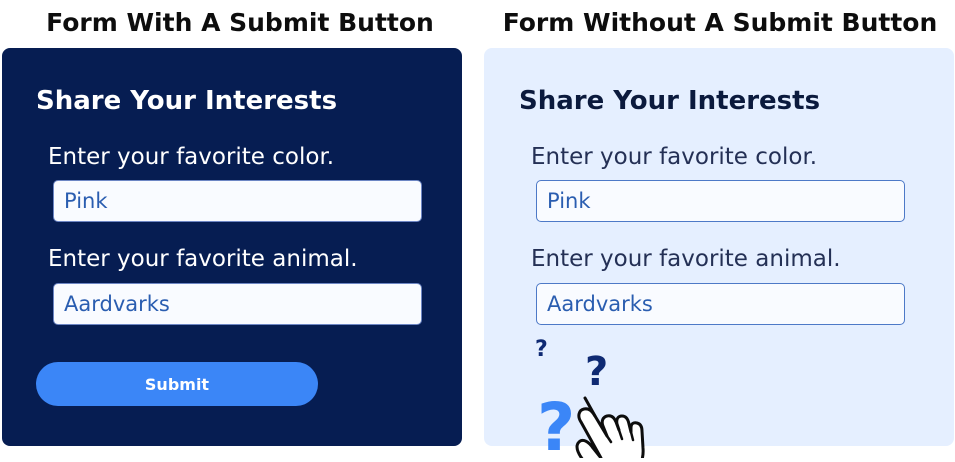 This screenshot has width=955, height=462. I want to click on confused-user-graphic: ? ? ?, so click(590, 398).